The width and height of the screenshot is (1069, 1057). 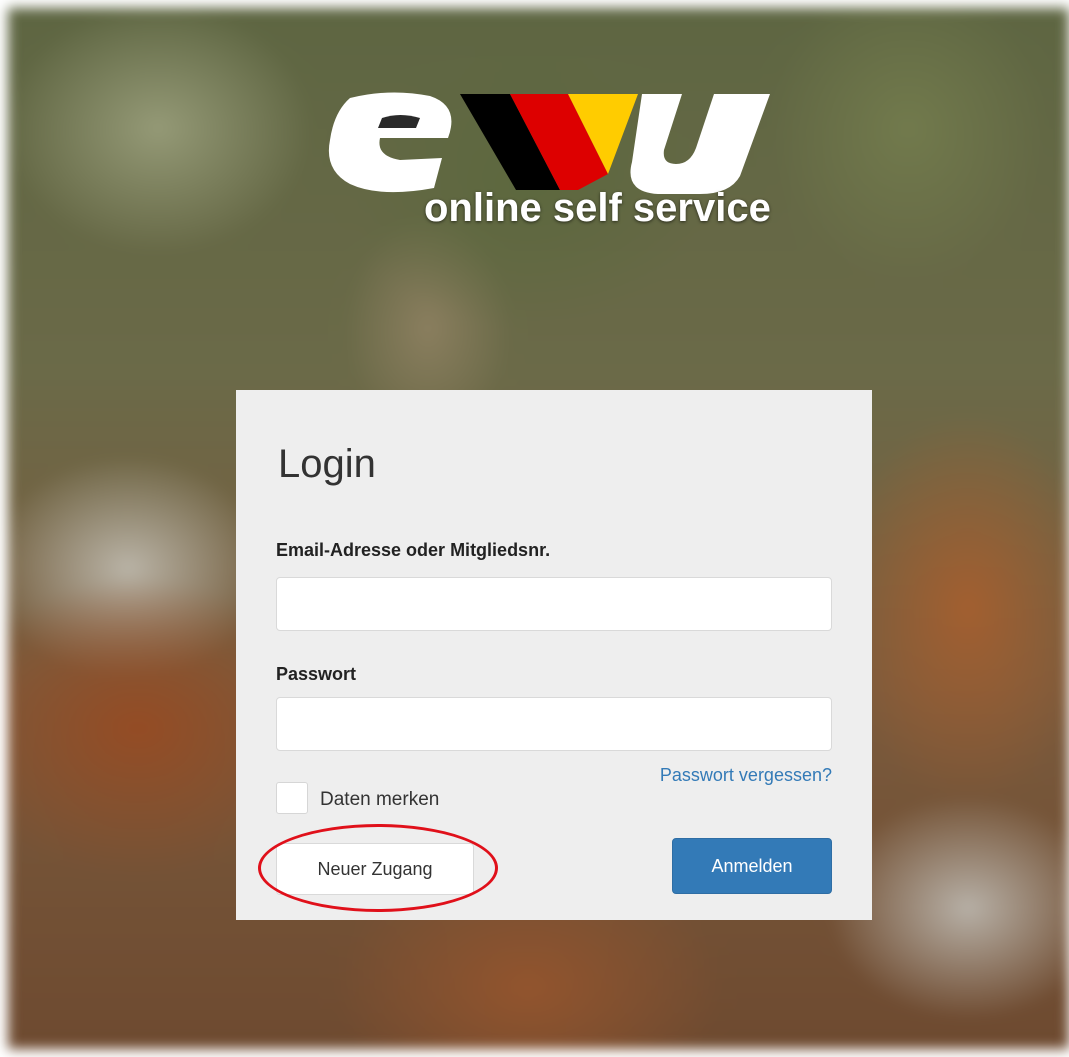 What do you see at coordinates (292, 798) in the screenshot?
I see `remember-checkbox` at bounding box center [292, 798].